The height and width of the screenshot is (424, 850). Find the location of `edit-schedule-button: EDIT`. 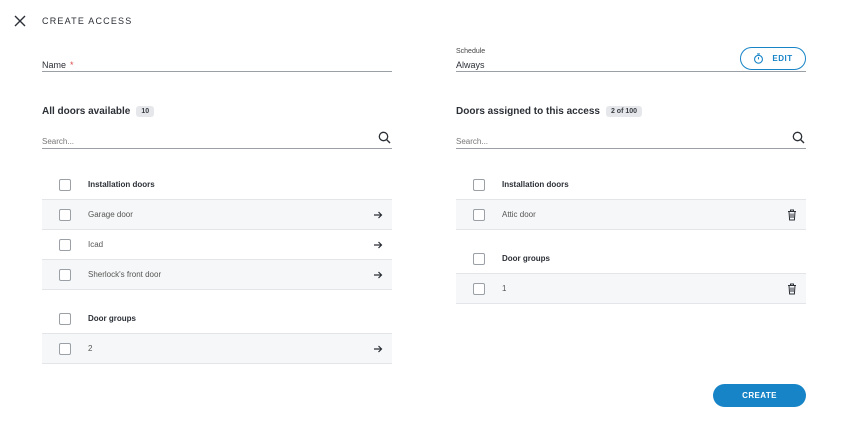

edit-schedule-button: EDIT is located at coordinates (773, 58).